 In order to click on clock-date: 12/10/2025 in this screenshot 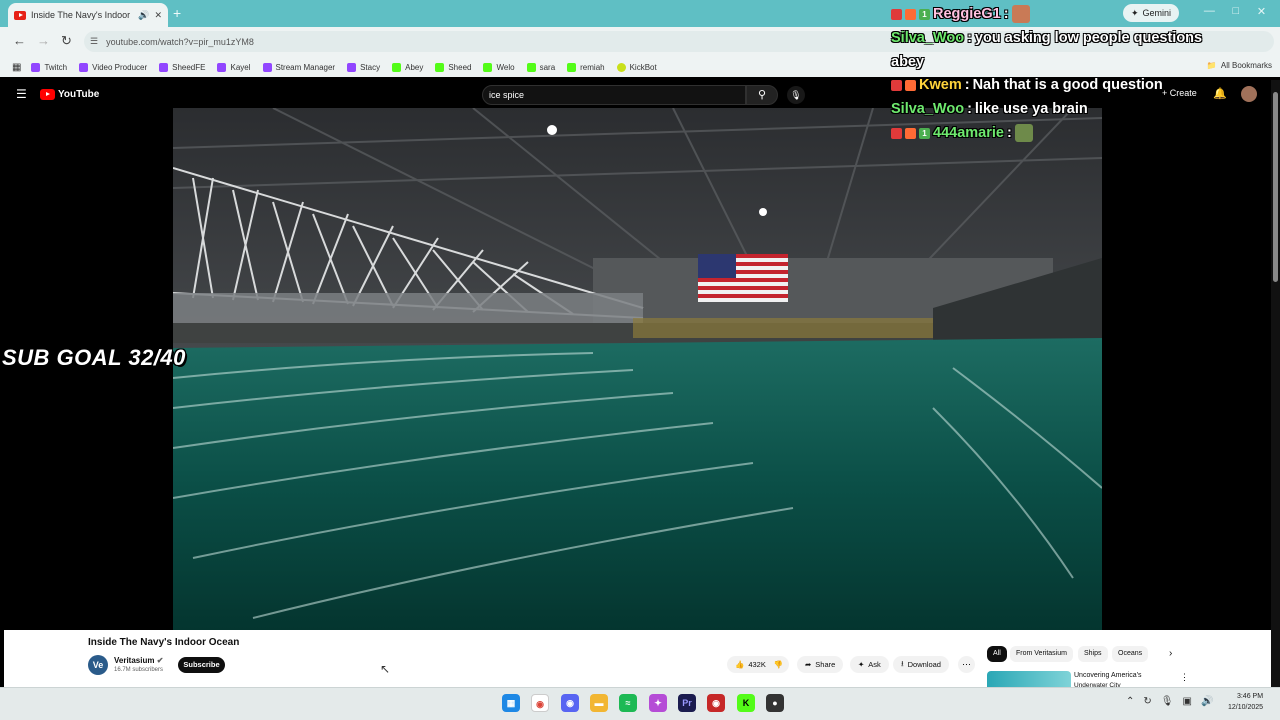, I will do `click(1246, 707)`.